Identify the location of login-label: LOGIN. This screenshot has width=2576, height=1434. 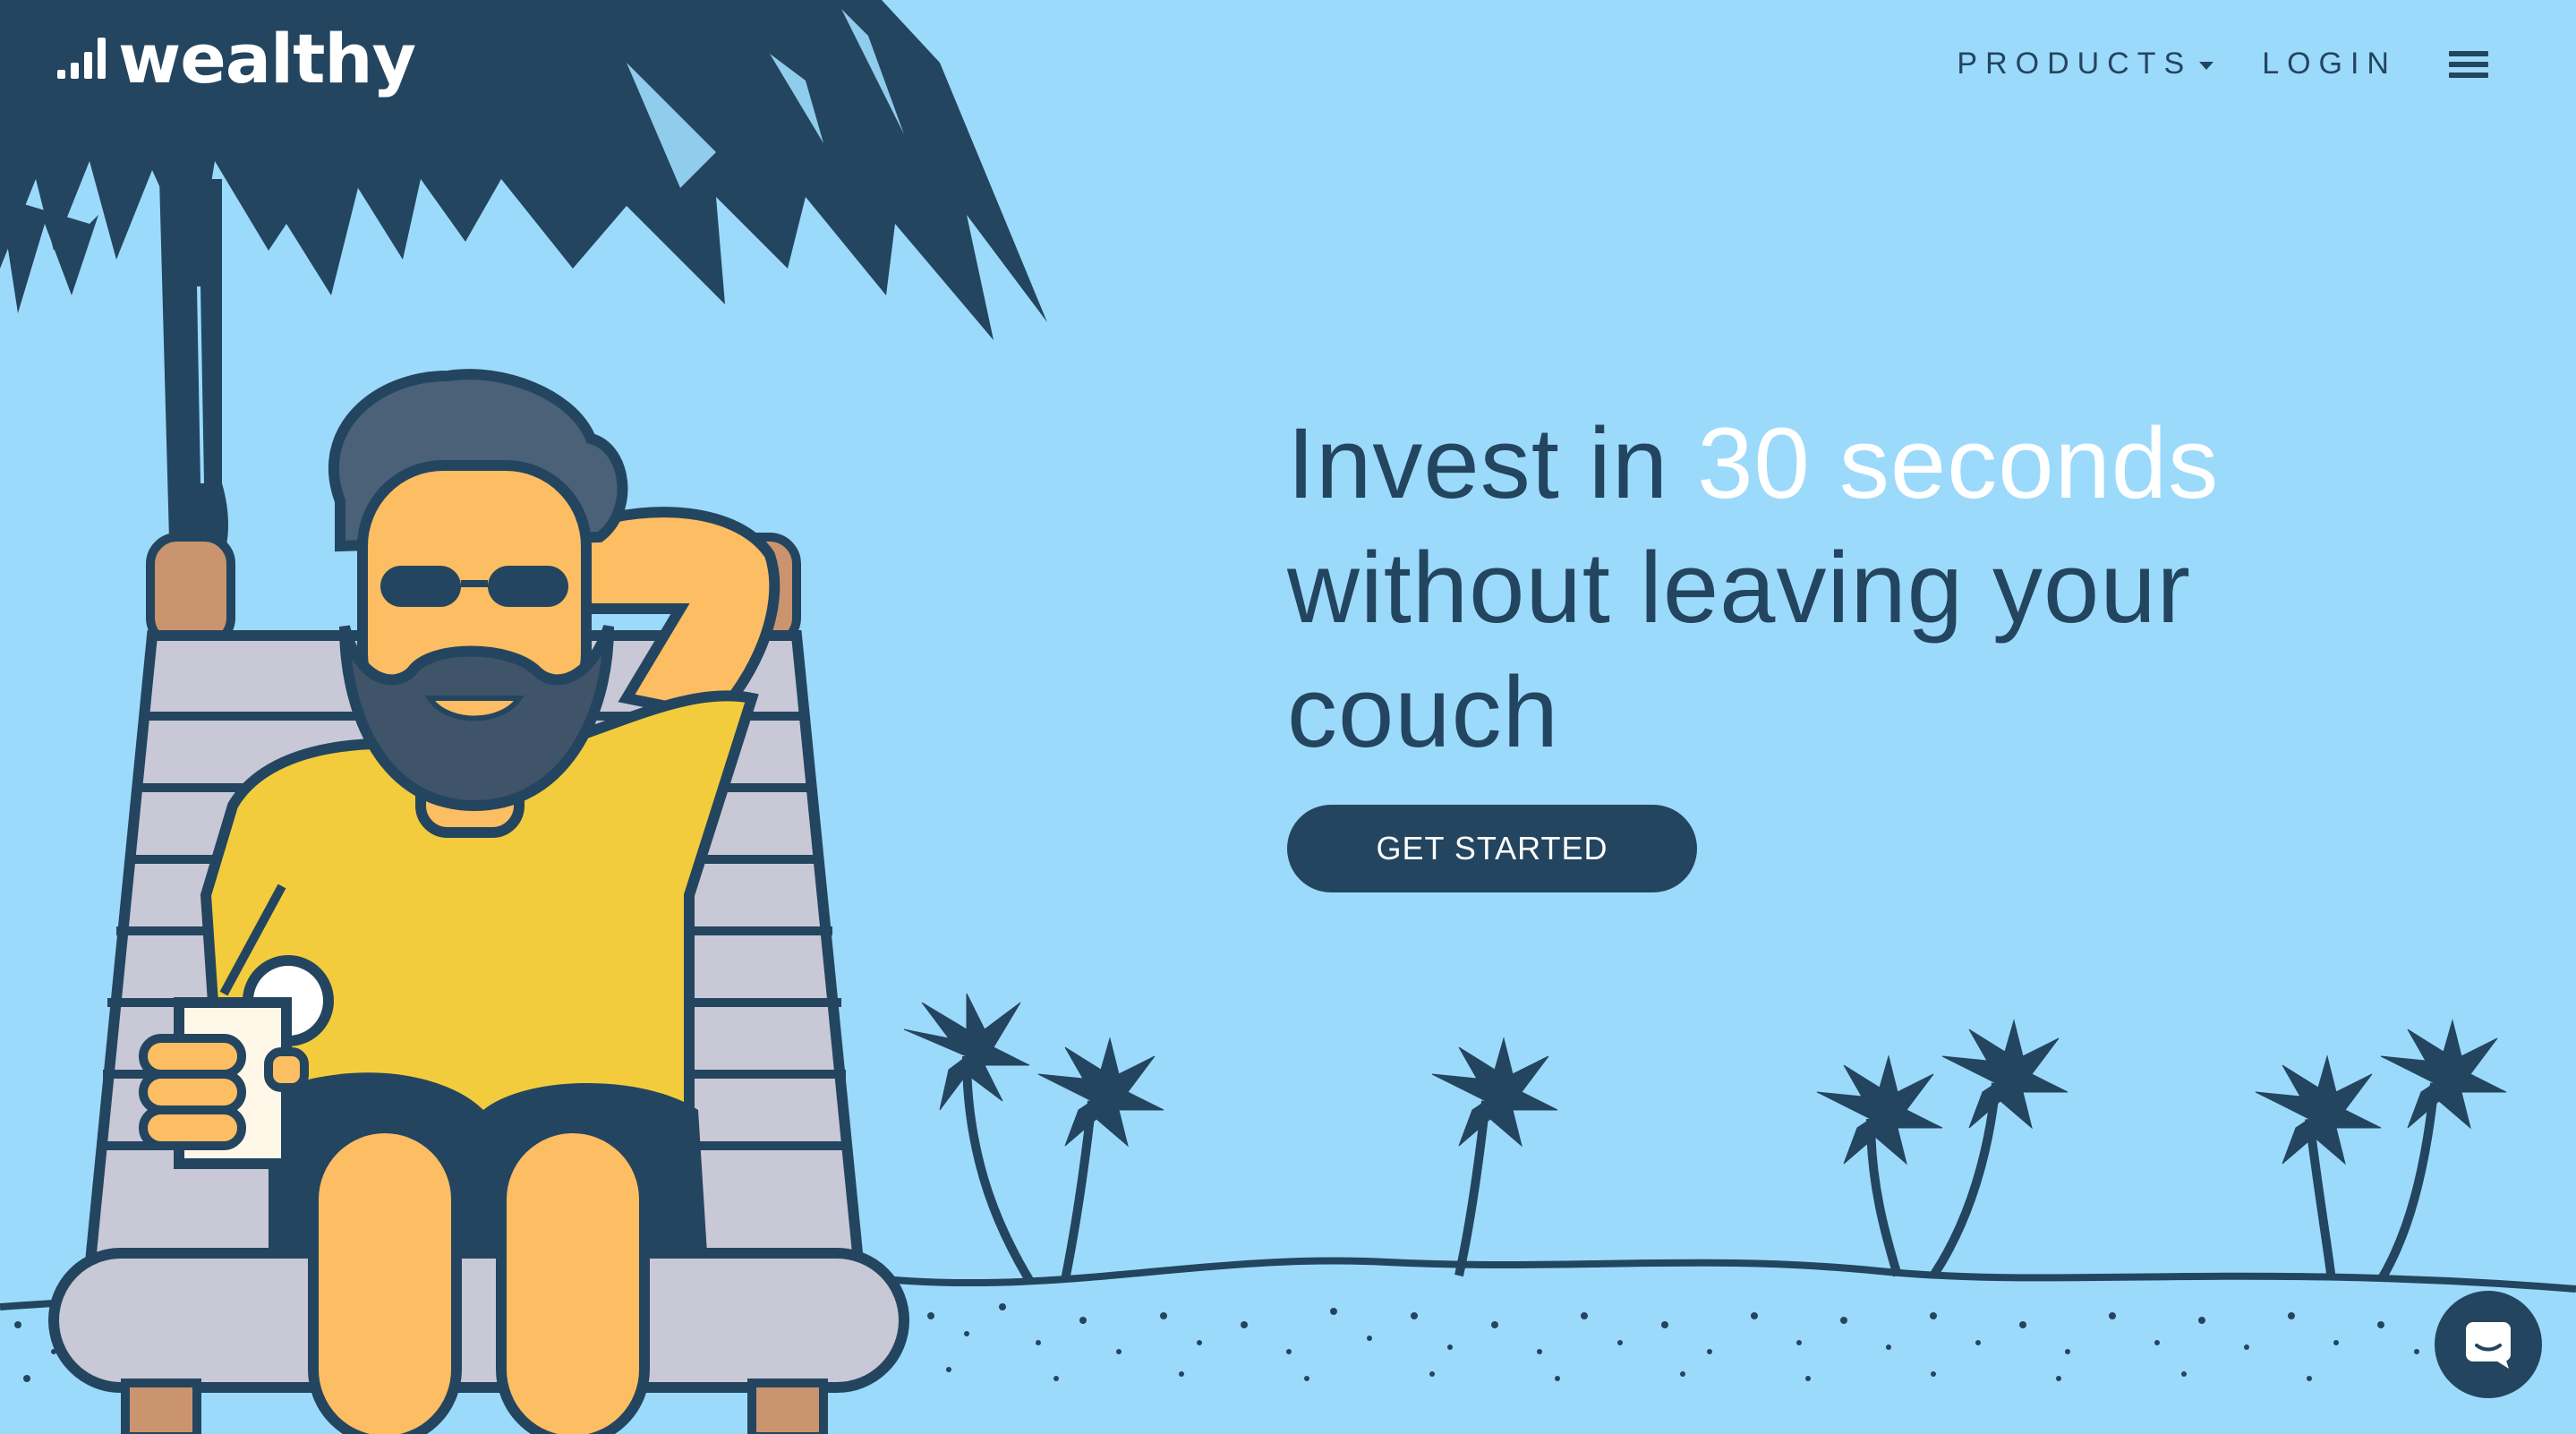
(2329, 64).